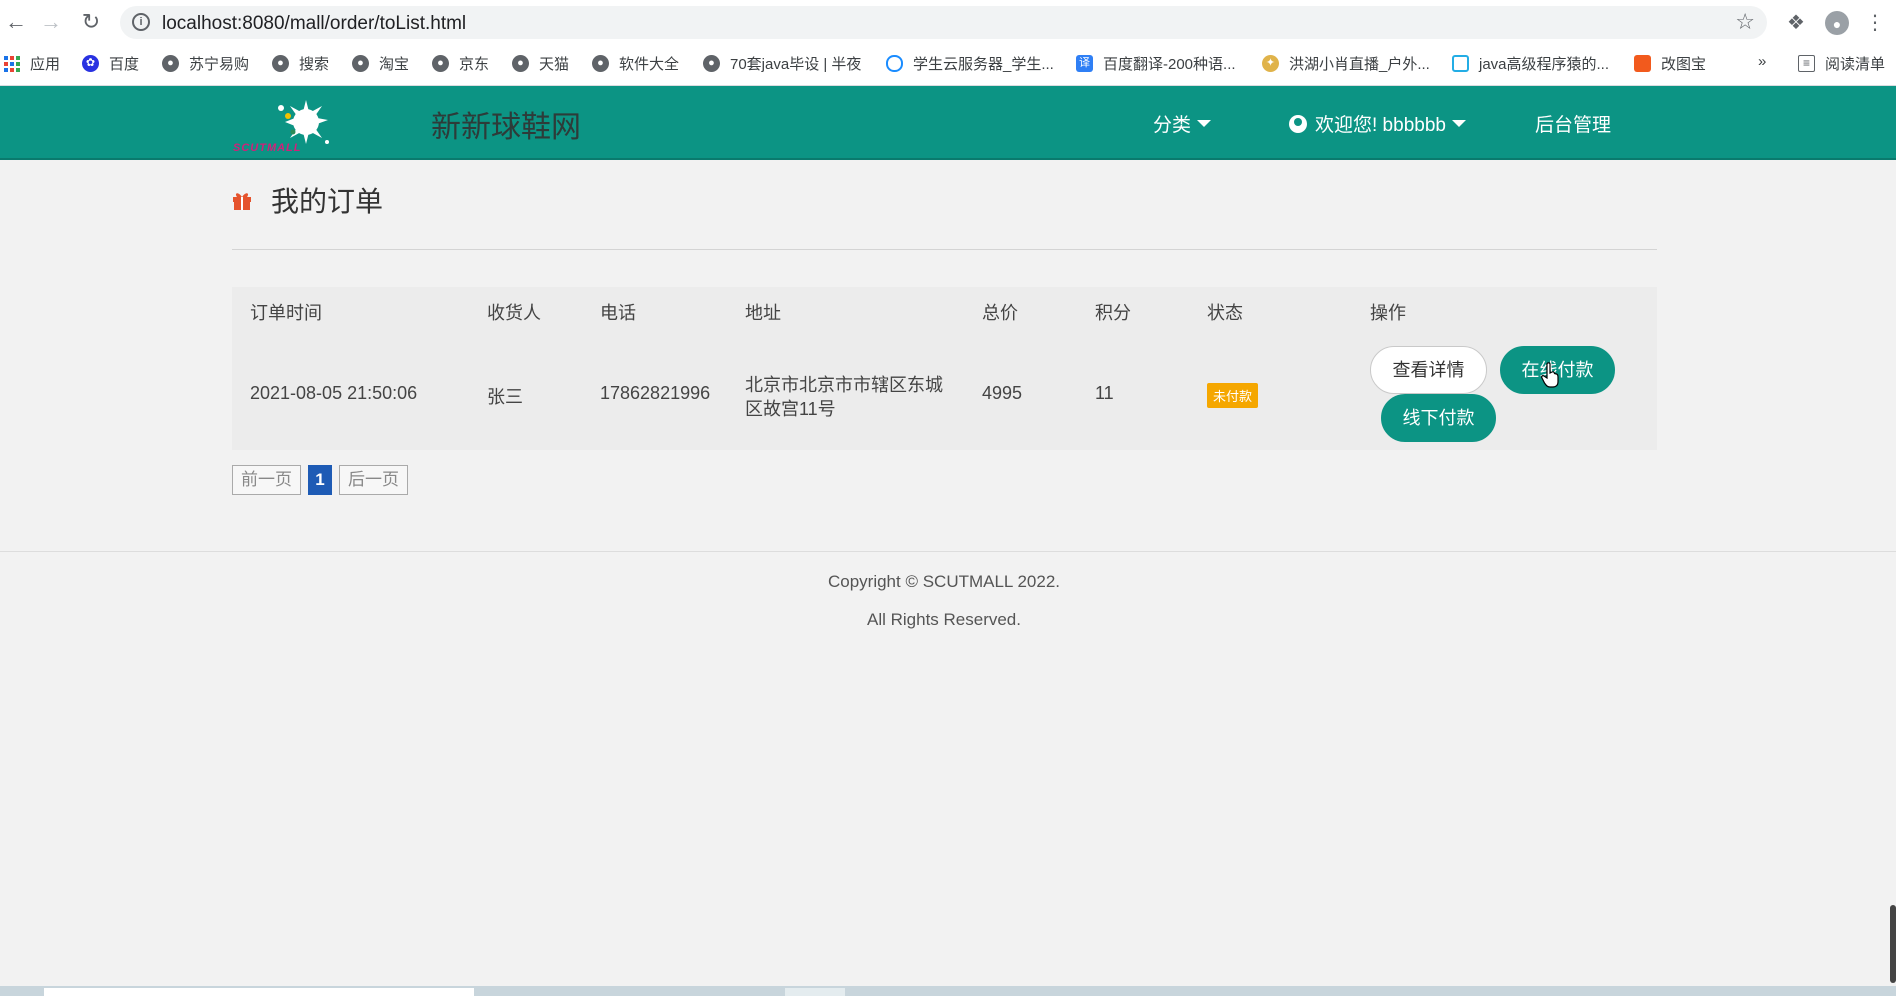 The width and height of the screenshot is (1896, 996). Describe the element at coordinates (1233, 395) in the screenshot. I see `status-badge: 未付款` at that location.